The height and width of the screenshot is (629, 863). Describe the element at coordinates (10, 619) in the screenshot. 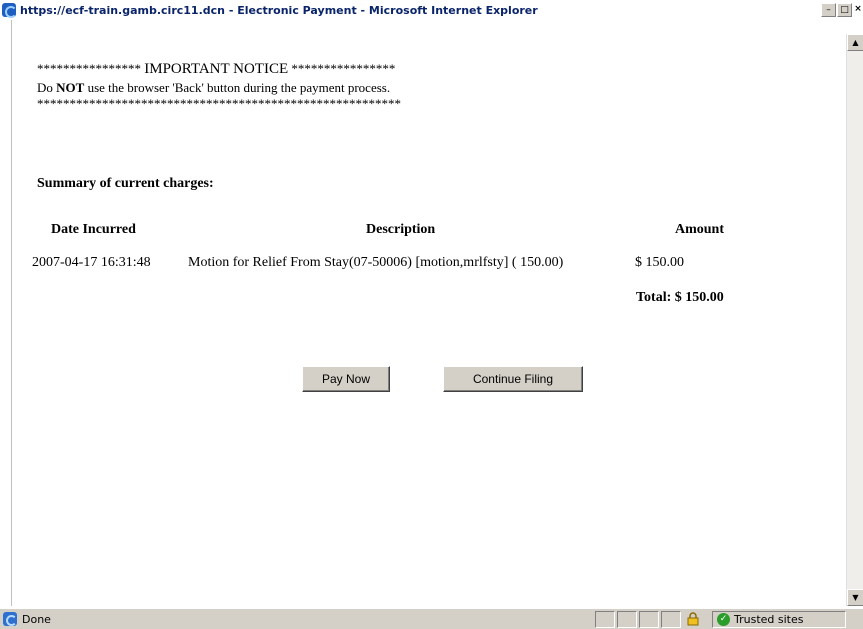

I see `ie-page-icon` at that location.